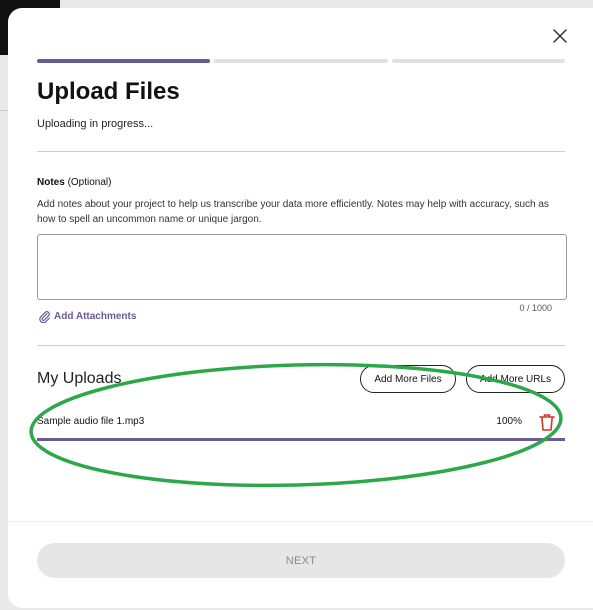  What do you see at coordinates (478, 61) in the screenshot?
I see `step-3-indicator` at bounding box center [478, 61].